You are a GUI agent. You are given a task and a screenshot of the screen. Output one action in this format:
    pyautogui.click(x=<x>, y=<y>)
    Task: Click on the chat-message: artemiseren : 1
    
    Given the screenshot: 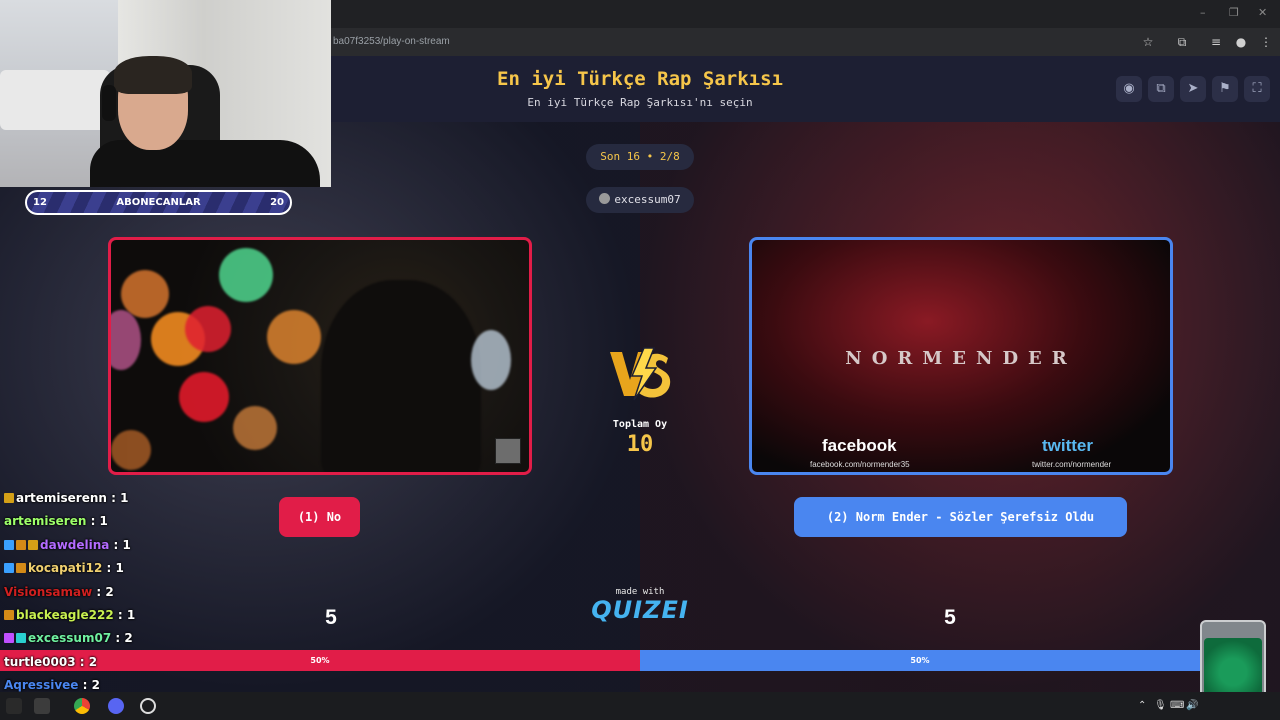 What is the action you would take?
    pyautogui.click(x=110, y=521)
    